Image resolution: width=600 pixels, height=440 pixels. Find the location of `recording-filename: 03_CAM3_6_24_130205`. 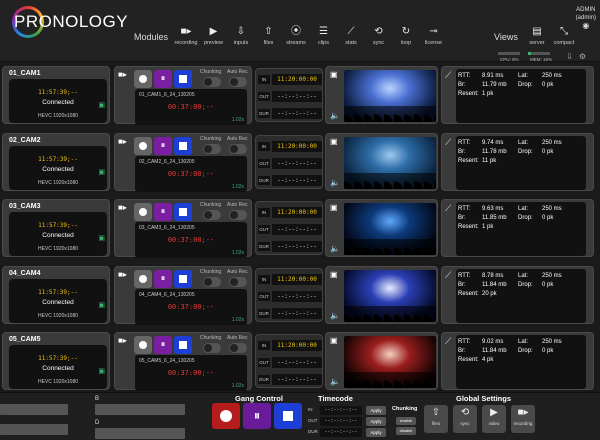

recording-filename: 03_CAM3_6_24_130205 is located at coordinates (167, 228).